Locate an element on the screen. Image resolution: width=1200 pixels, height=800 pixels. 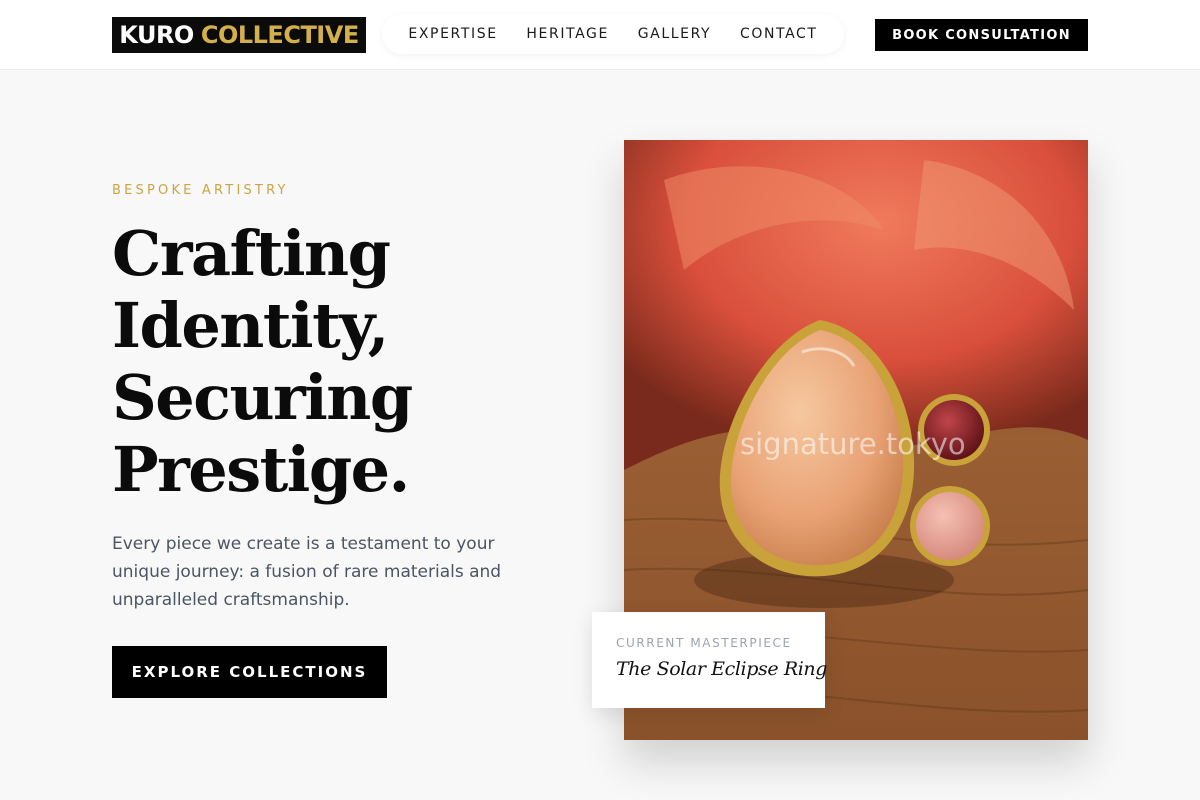
description-line: unparalleled craftsmanship. is located at coordinates (231, 600).